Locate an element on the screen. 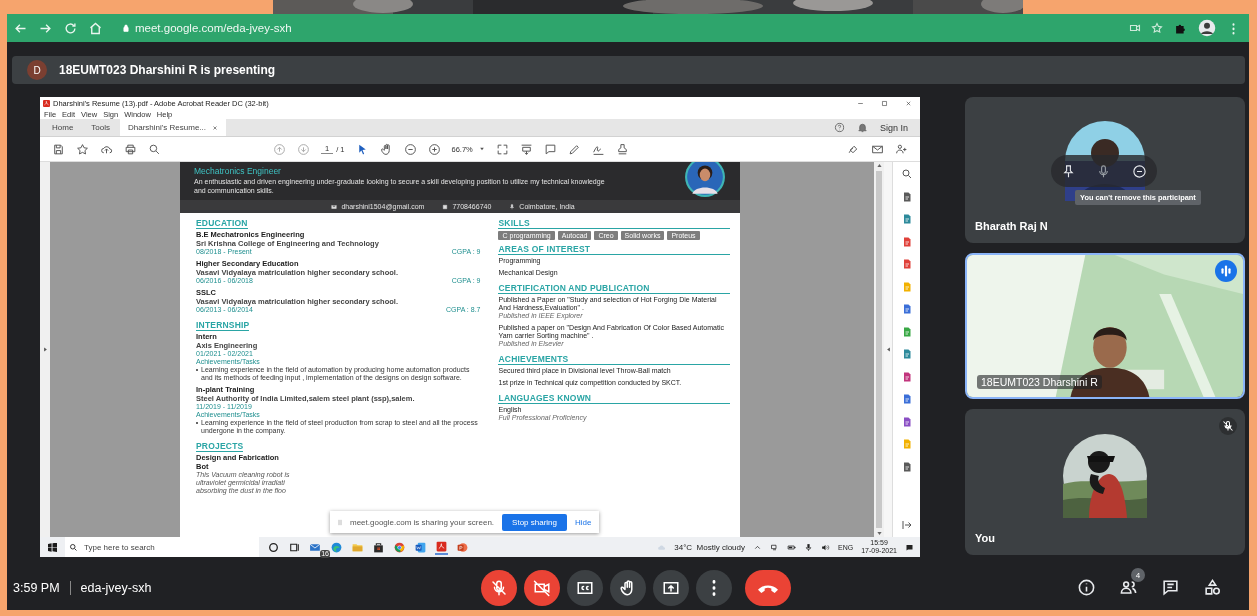  profile-avatar is located at coordinates (1207, 28).